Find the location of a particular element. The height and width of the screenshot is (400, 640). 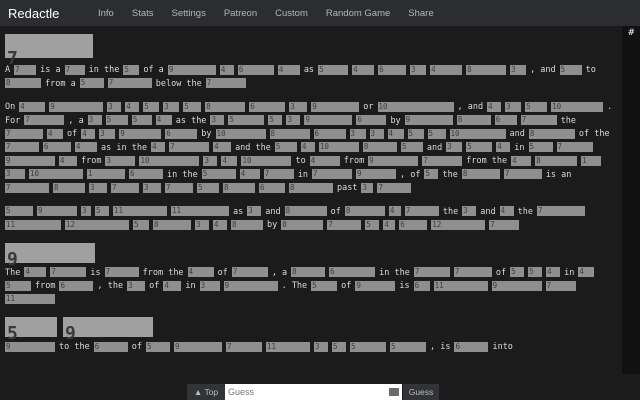

nav-share: Share is located at coordinates (420, 13).